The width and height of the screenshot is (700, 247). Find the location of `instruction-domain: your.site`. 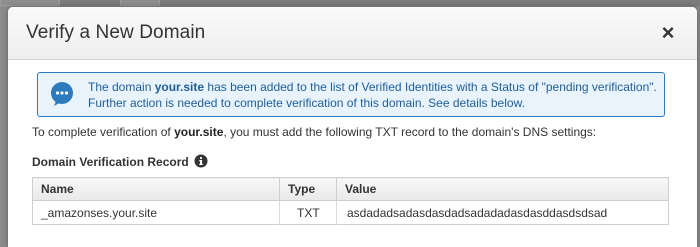

instruction-domain: your.site is located at coordinates (199, 132).